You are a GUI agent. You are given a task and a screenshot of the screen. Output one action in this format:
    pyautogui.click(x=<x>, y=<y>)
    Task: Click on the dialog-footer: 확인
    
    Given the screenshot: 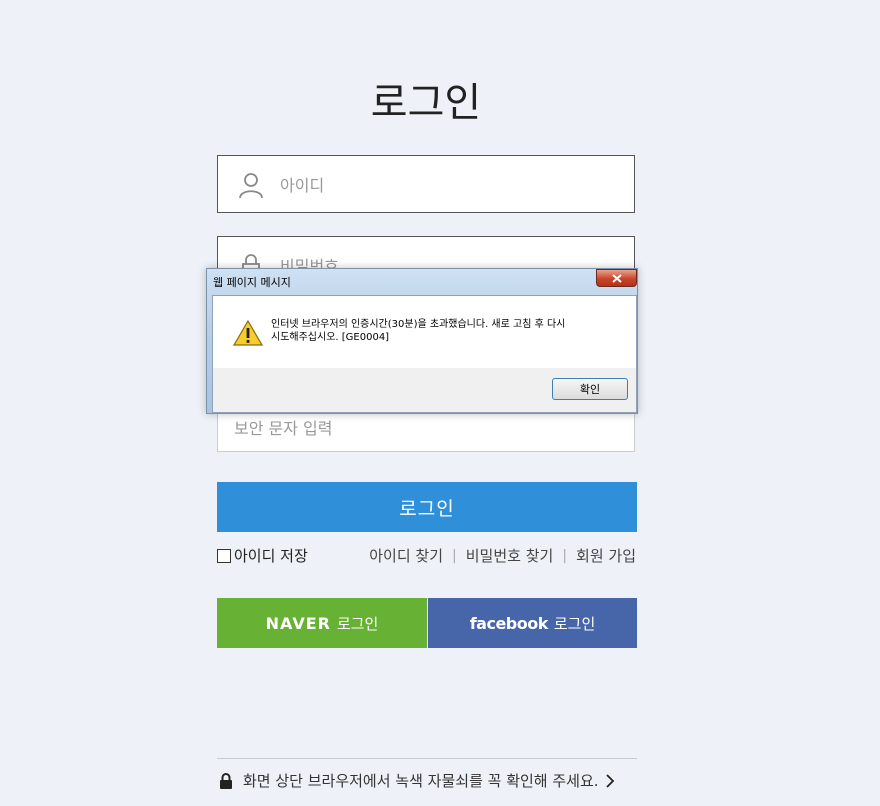 What is the action you would take?
    pyautogui.click(x=424, y=390)
    